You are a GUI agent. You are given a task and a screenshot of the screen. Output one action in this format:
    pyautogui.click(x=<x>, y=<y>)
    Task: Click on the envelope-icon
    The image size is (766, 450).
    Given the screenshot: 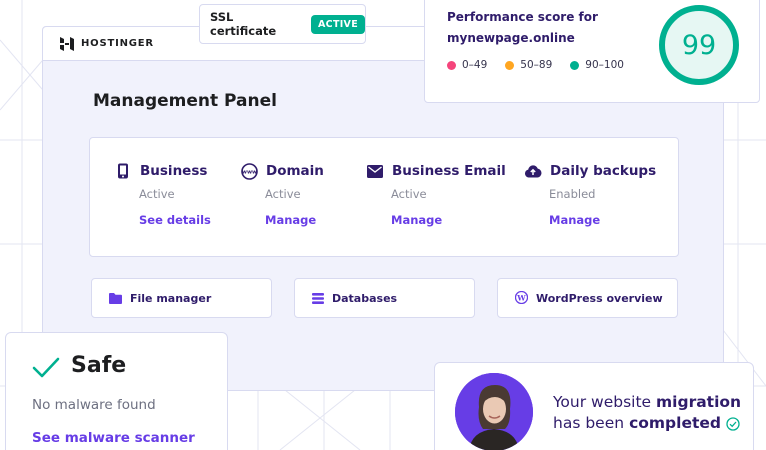 What is the action you would take?
    pyautogui.click(x=375, y=171)
    